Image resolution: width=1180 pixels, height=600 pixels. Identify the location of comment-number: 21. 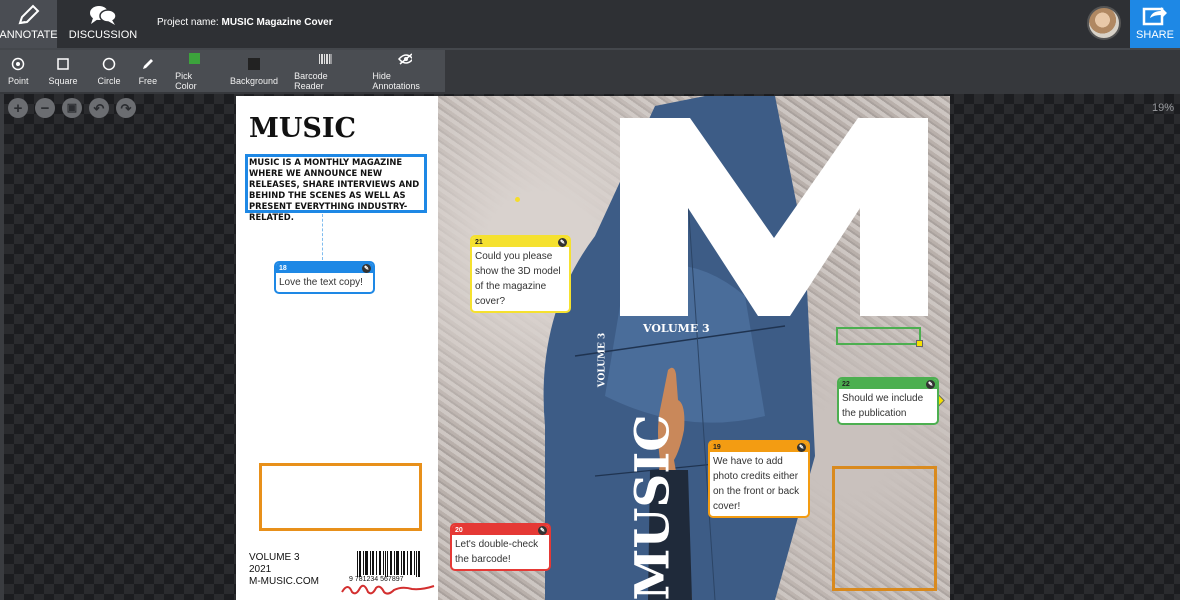
(479, 242).